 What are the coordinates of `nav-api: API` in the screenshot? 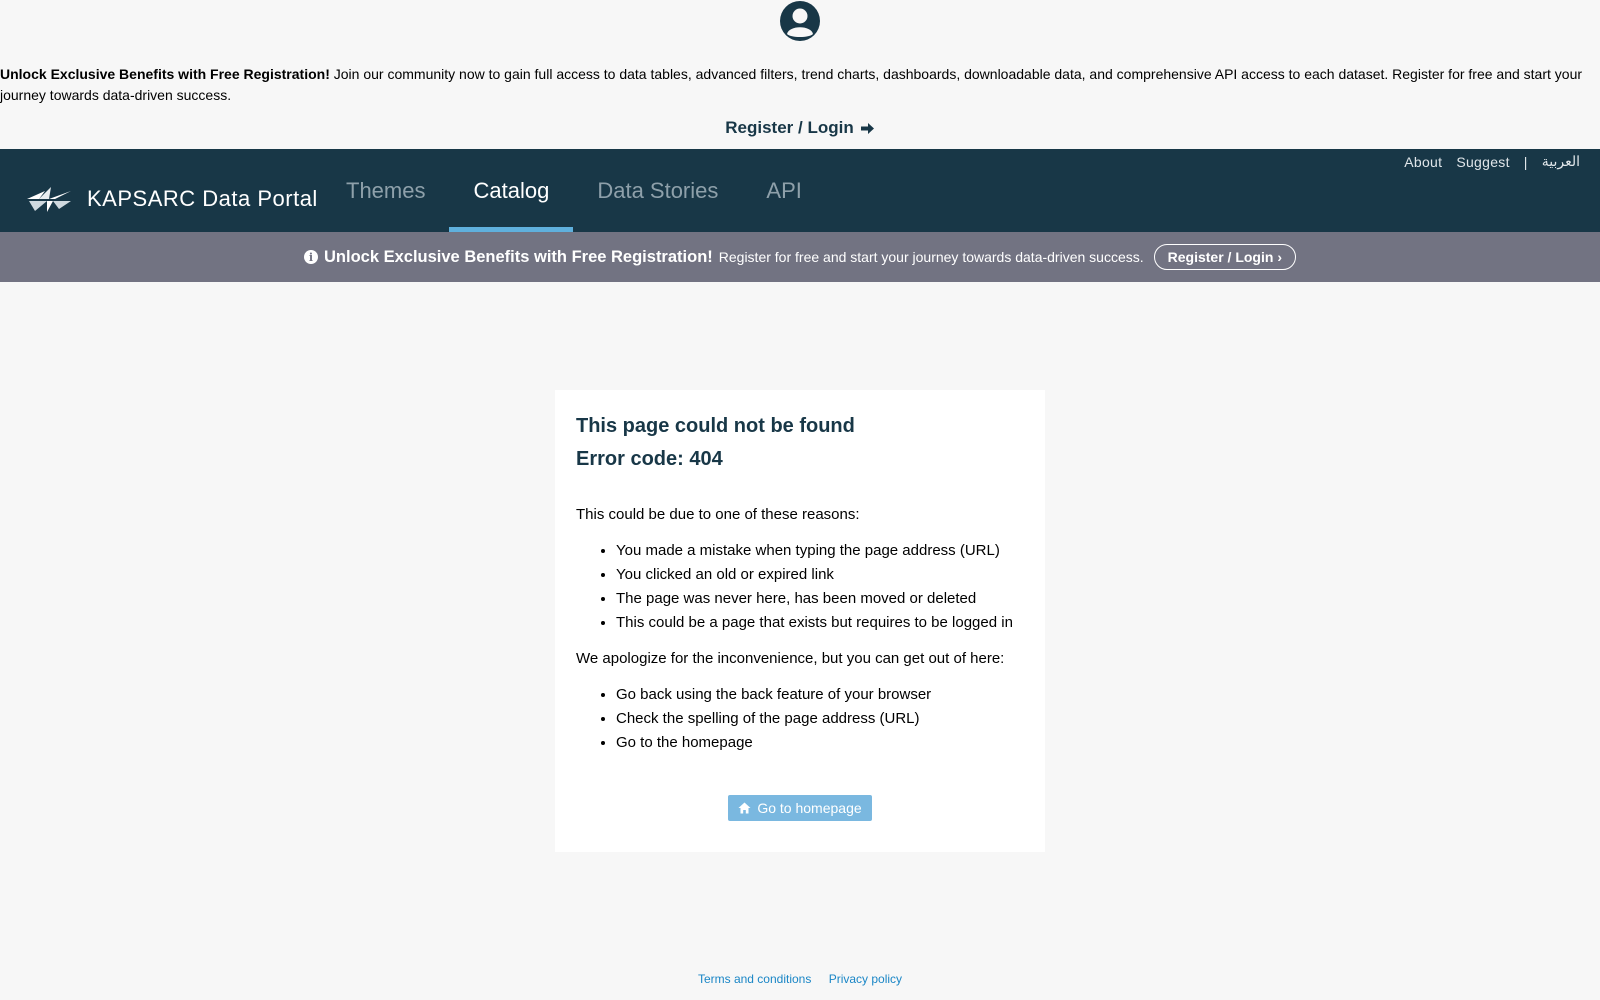 It's located at (783, 190).